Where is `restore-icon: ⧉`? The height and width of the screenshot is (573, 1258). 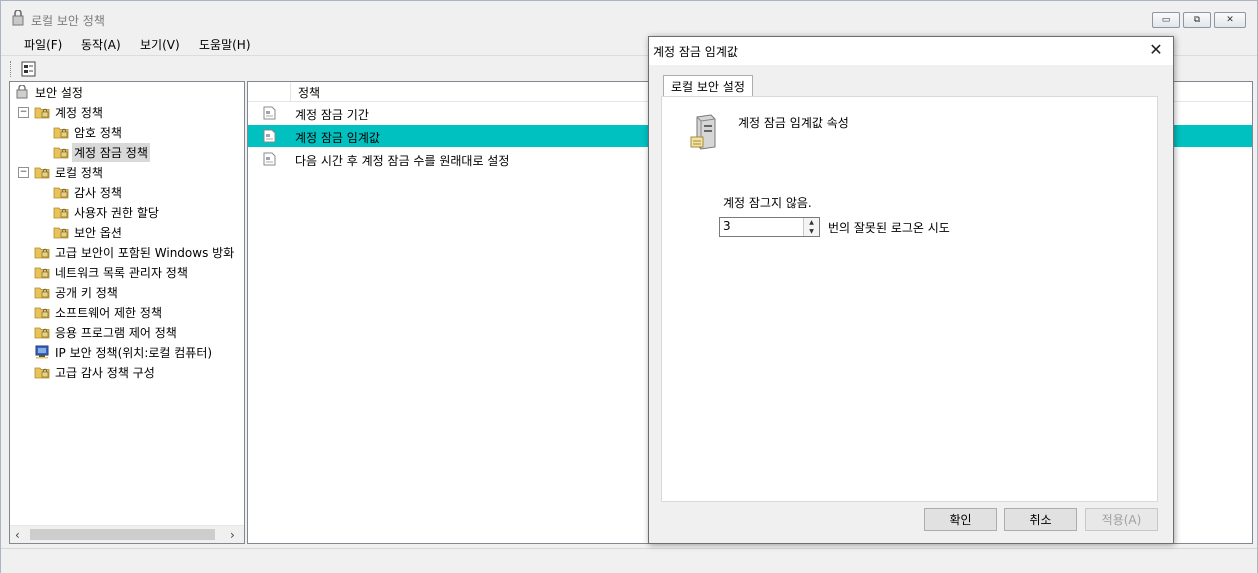
restore-icon: ⧉ is located at coordinates (1197, 20).